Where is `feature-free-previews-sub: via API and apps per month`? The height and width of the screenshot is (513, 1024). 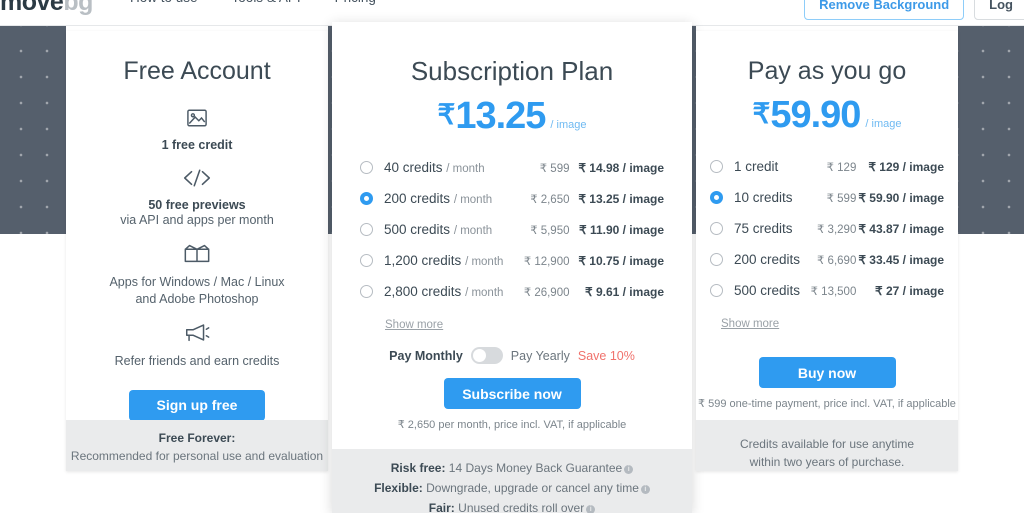 feature-free-previews-sub: via API and apps per month is located at coordinates (197, 220).